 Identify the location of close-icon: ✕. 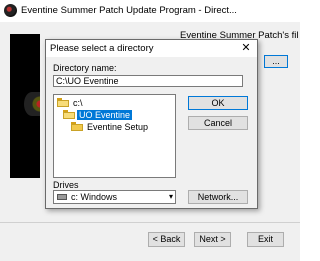
(246, 48).